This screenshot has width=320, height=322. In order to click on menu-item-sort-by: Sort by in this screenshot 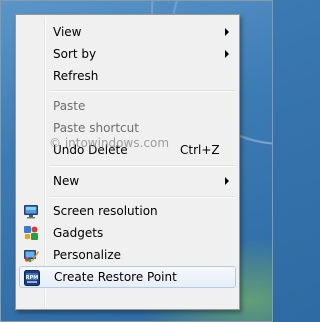, I will do `click(127, 54)`.